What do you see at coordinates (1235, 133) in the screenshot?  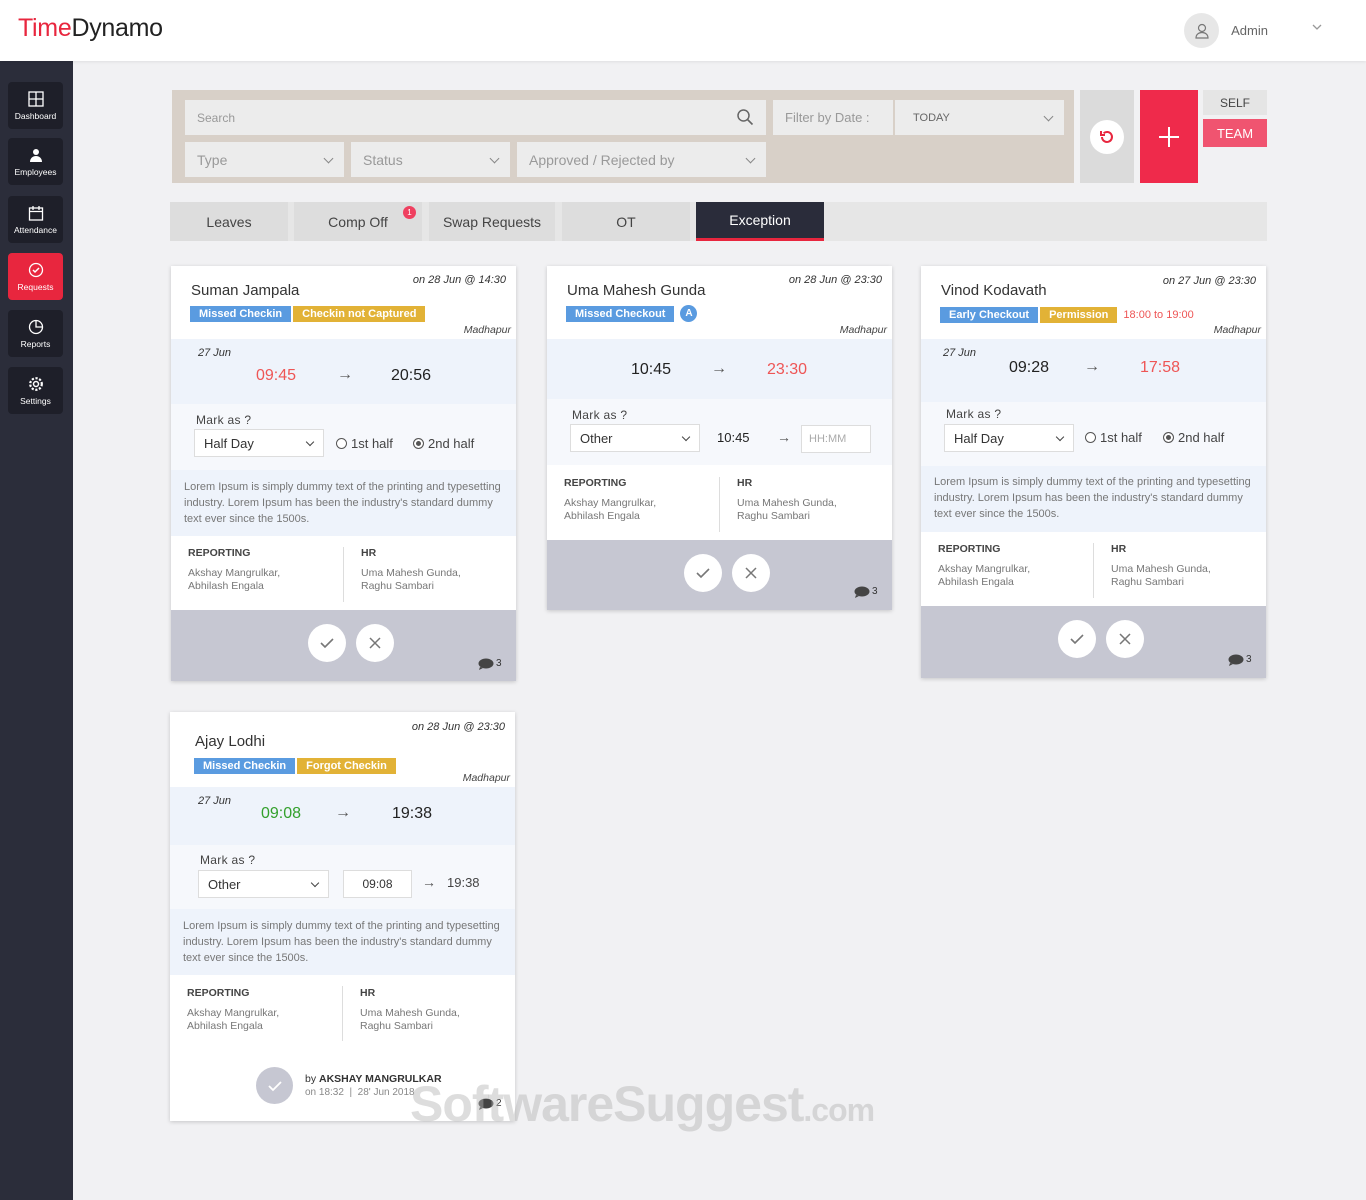 I see `team-button: TEAM` at bounding box center [1235, 133].